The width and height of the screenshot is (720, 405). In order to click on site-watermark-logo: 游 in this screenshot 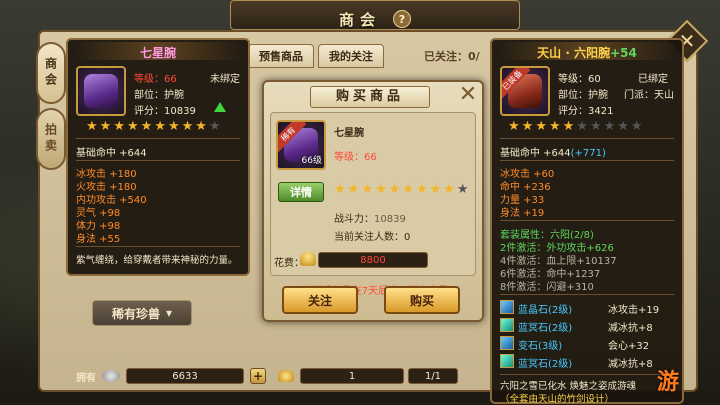, I will do `click(667, 382)`.